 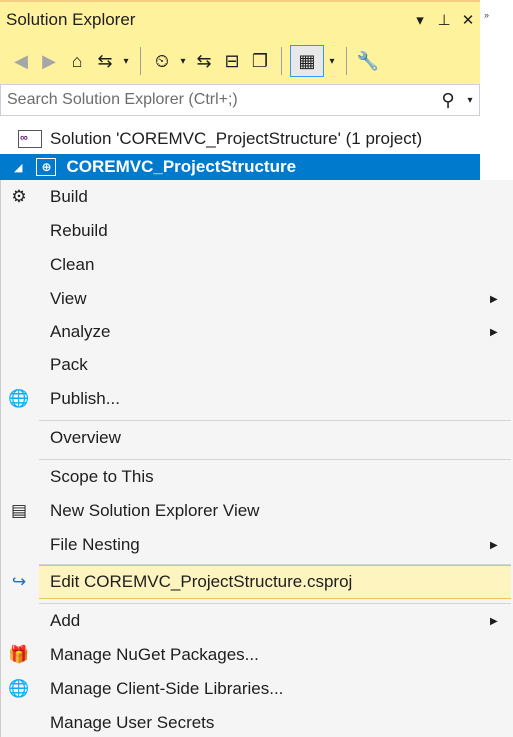 I want to click on build-icon: ⚙, so click(x=19, y=196).